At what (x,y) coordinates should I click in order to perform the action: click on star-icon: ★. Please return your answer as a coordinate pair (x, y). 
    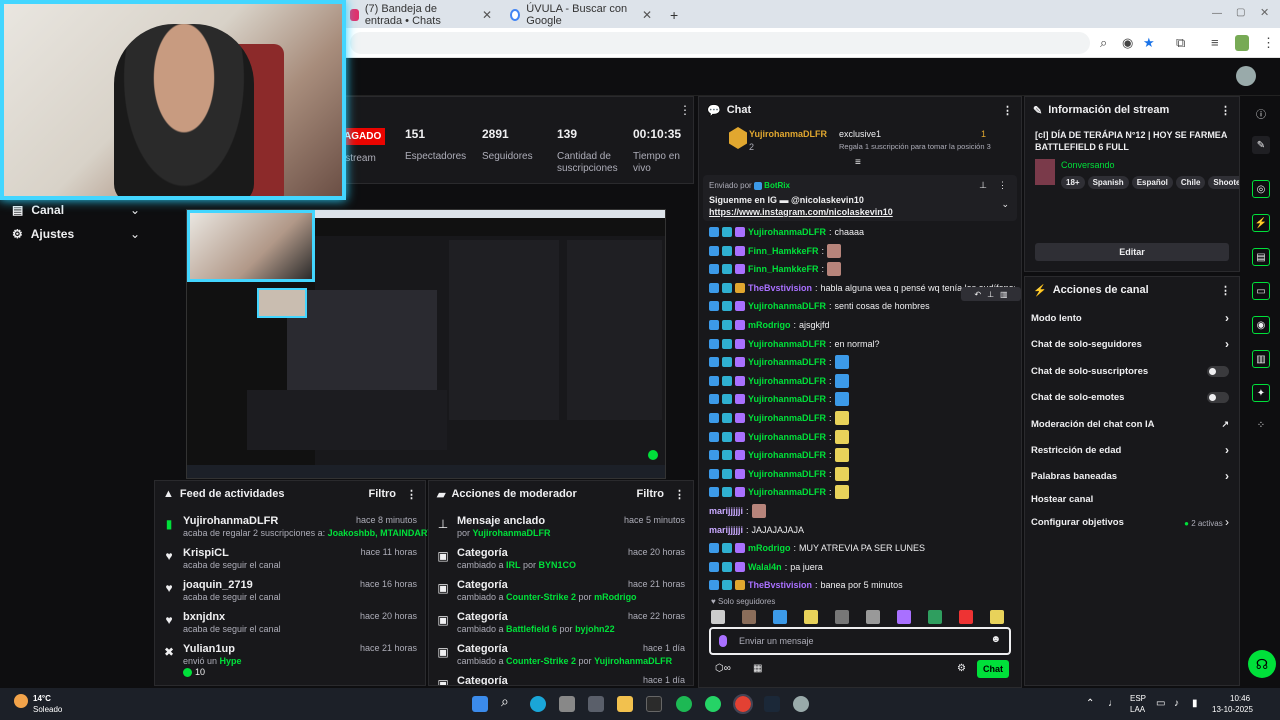
    Looking at the image, I should click on (1149, 43).